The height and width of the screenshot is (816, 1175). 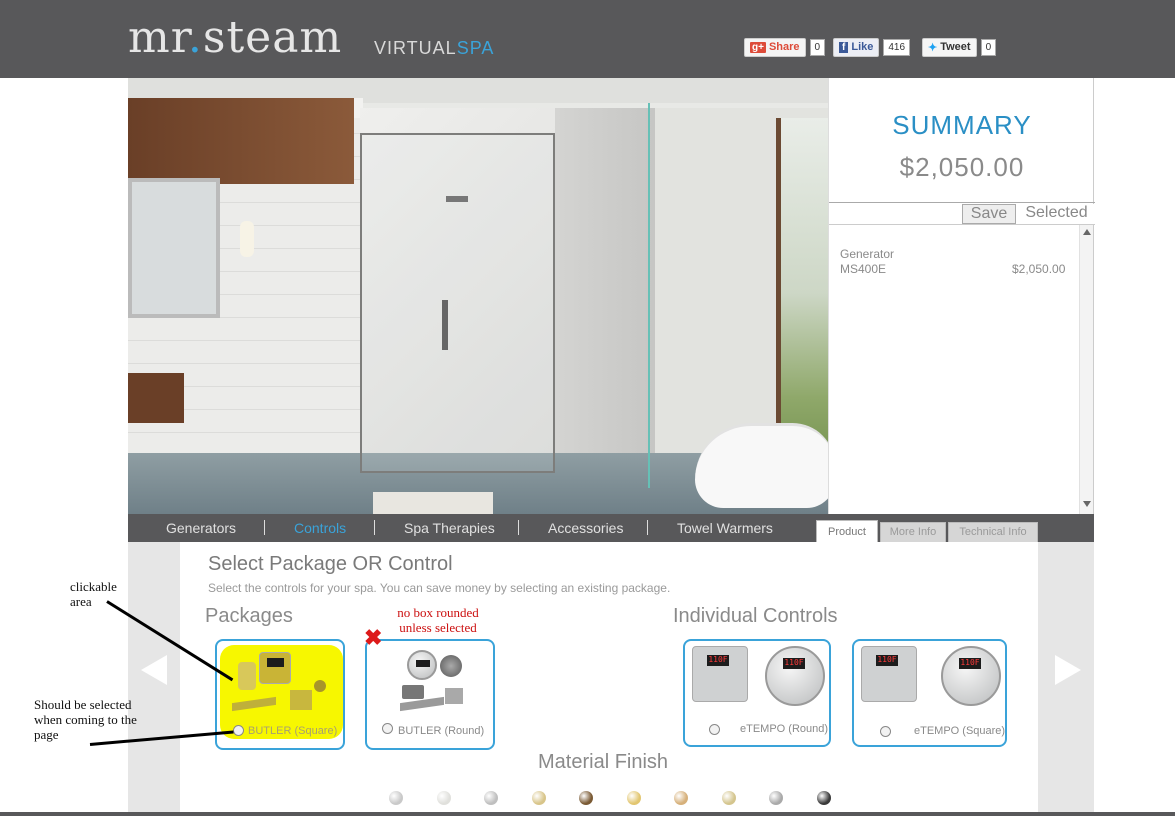 What do you see at coordinates (889, 674) in the screenshot?
I see `etempo-square-panel-icon: 110F` at bounding box center [889, 674].